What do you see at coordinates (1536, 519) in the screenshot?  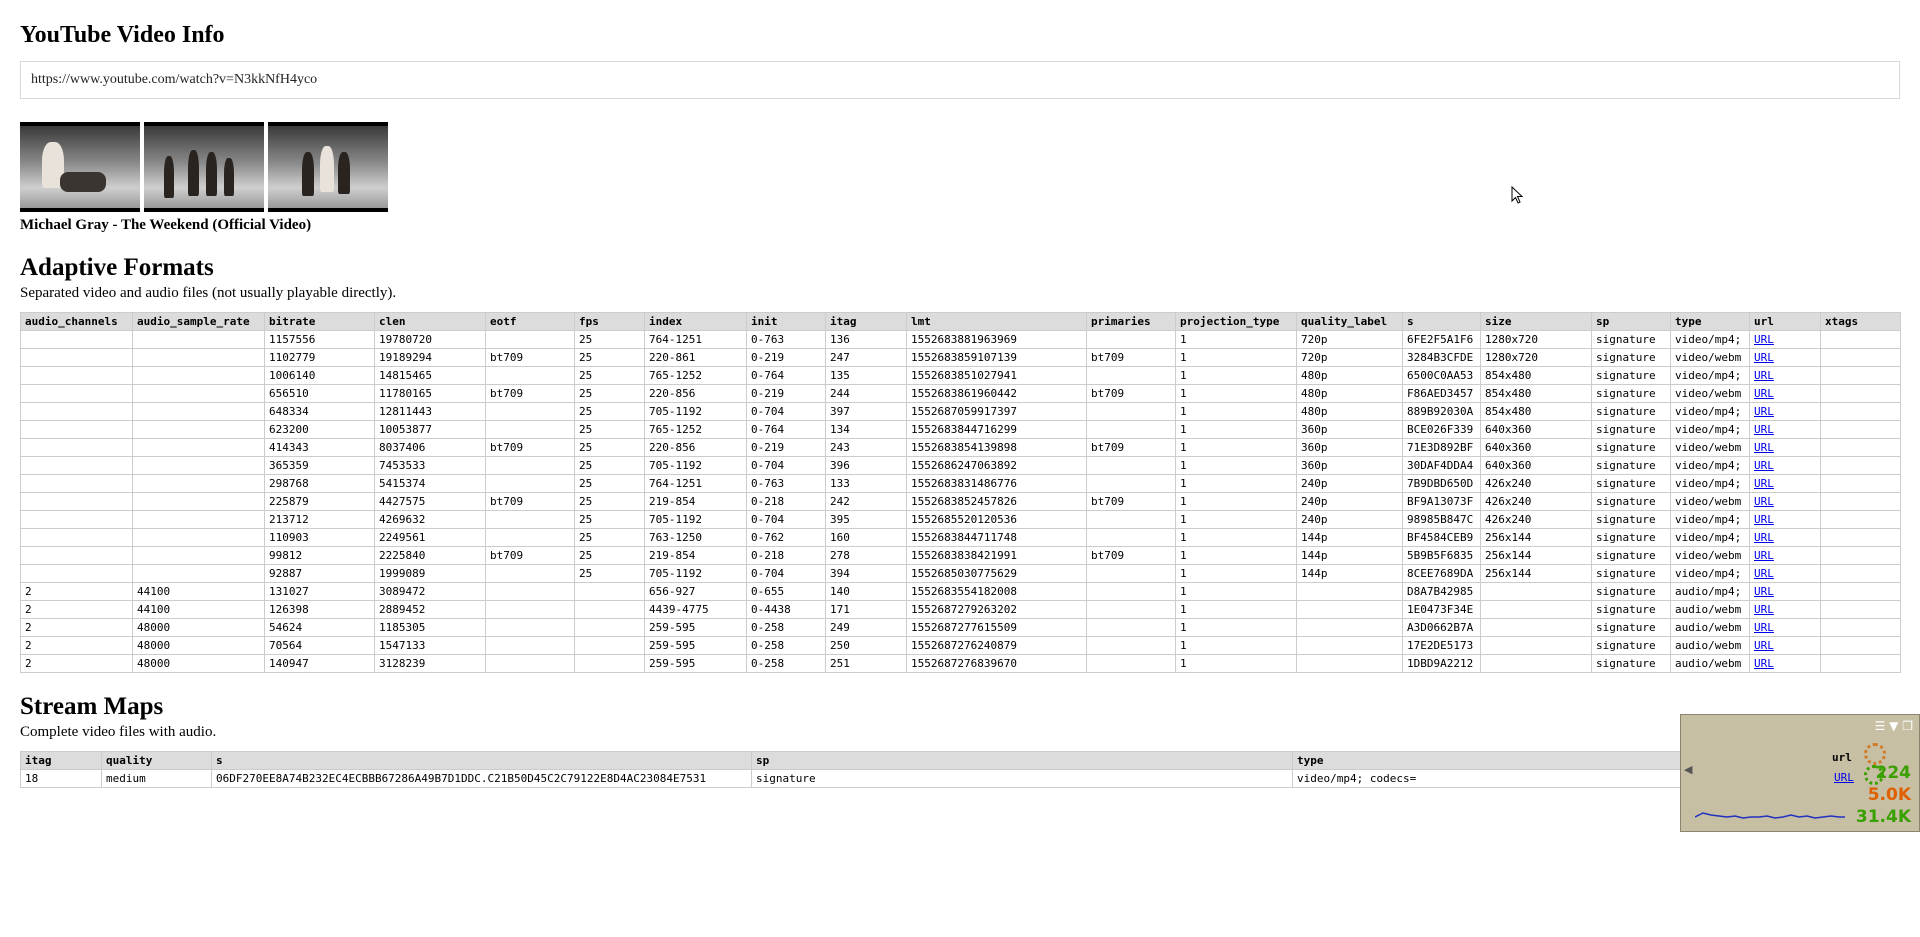 I see `cell-size: 426x240` at bounding box center [1536, 519].